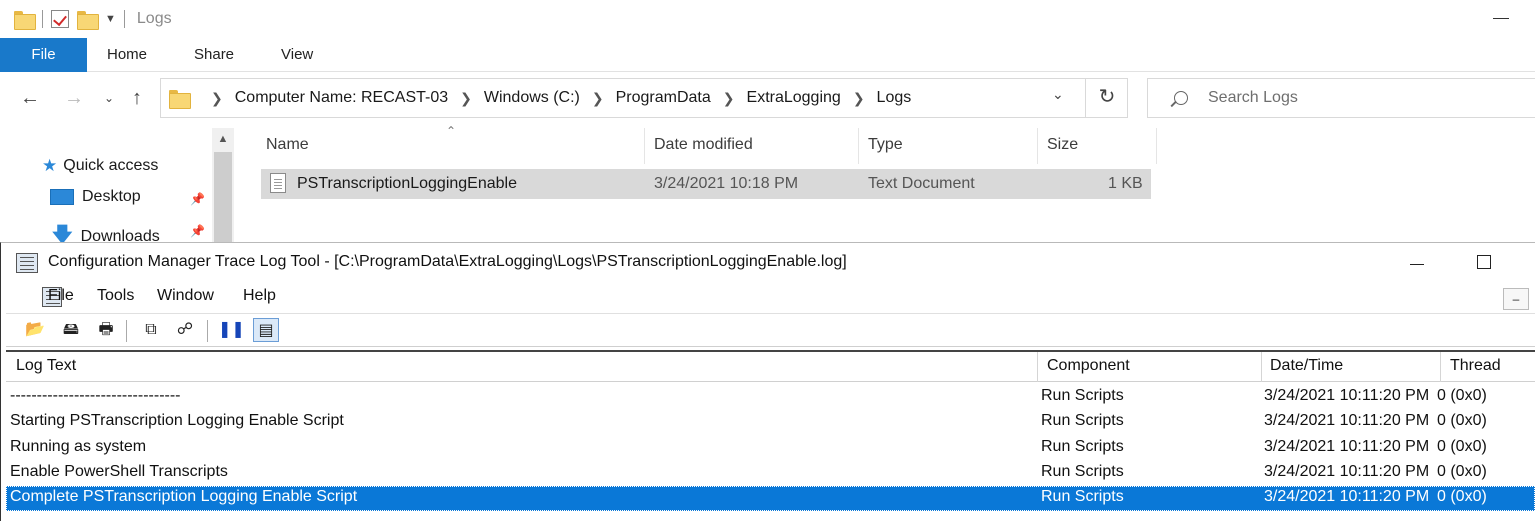 Image resolution: width=1535 pixels, height=521 pixels. I want to click on customize-toolbar-chevron-icon: ▼, so click(110, 19).